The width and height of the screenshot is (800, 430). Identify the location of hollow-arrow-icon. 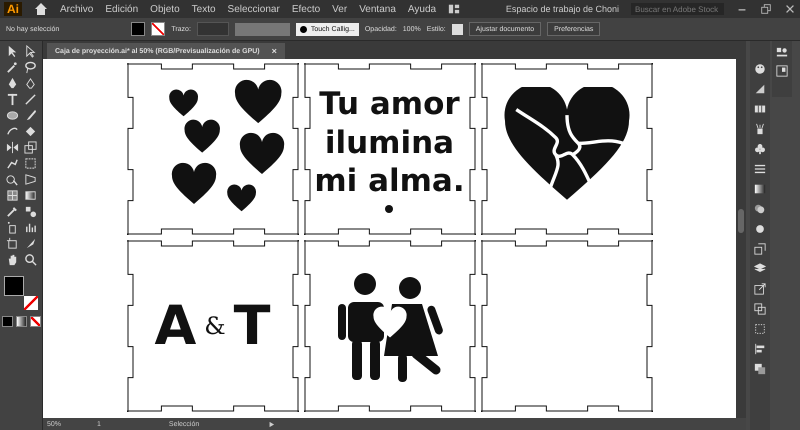
(30, 51).